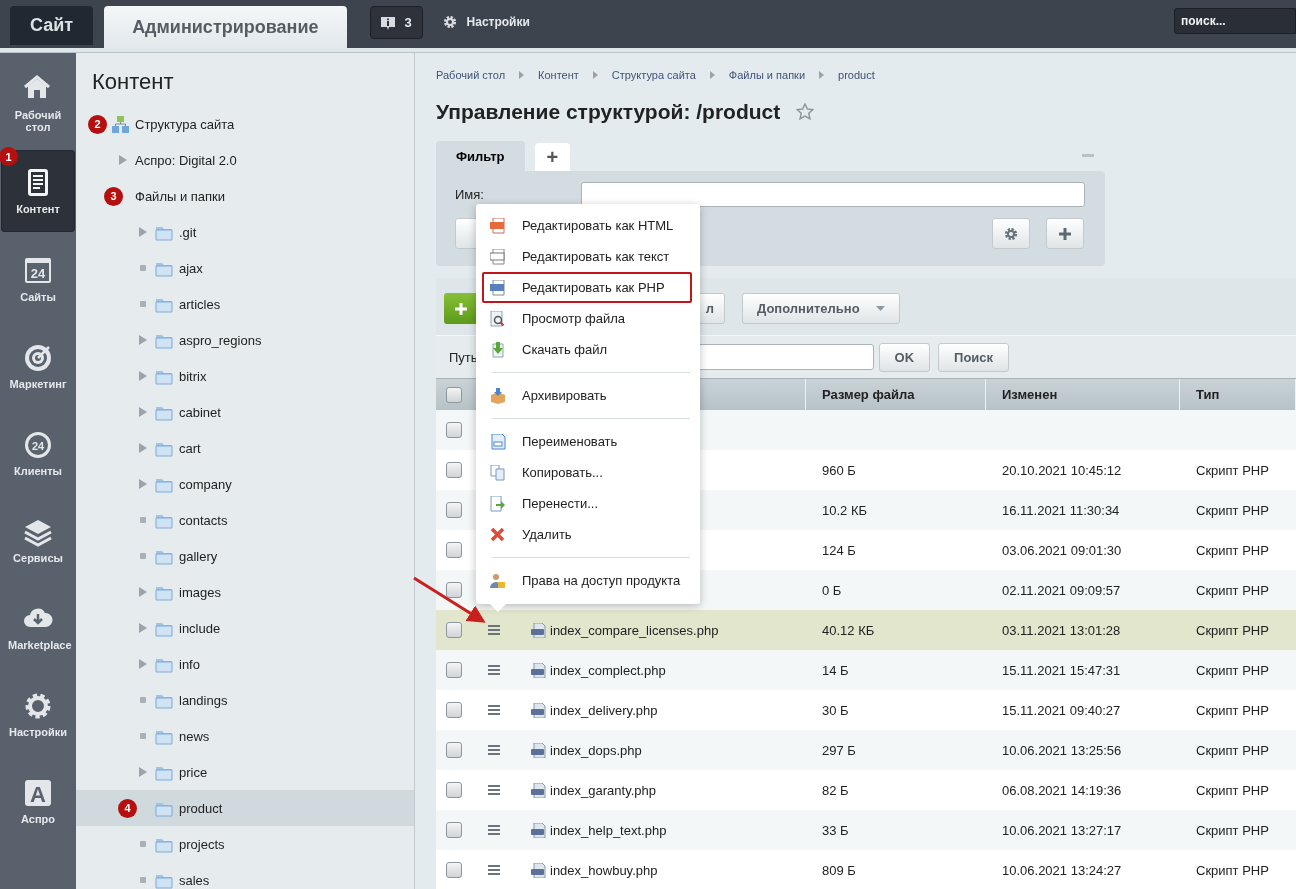  I want to click on name-field, so click(833, 194).